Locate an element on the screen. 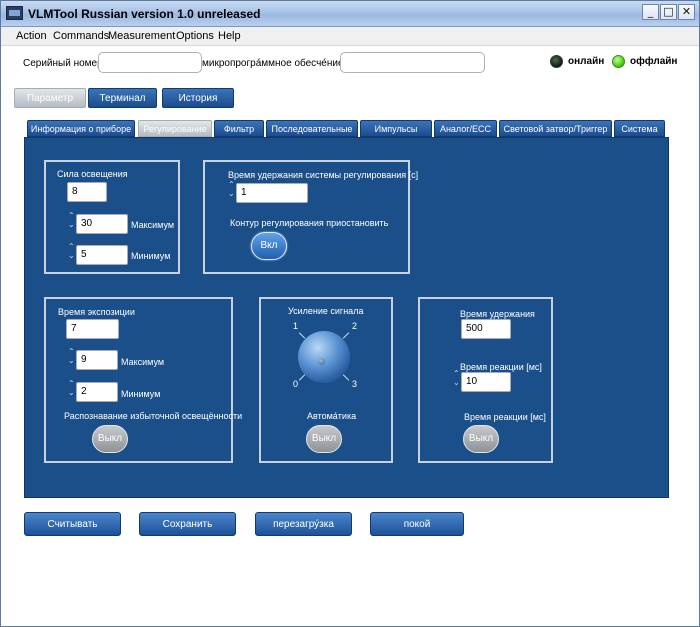 This screenshot has height=627, width=700. hold-duration-input: 500 is located at coordinates (486, 329).